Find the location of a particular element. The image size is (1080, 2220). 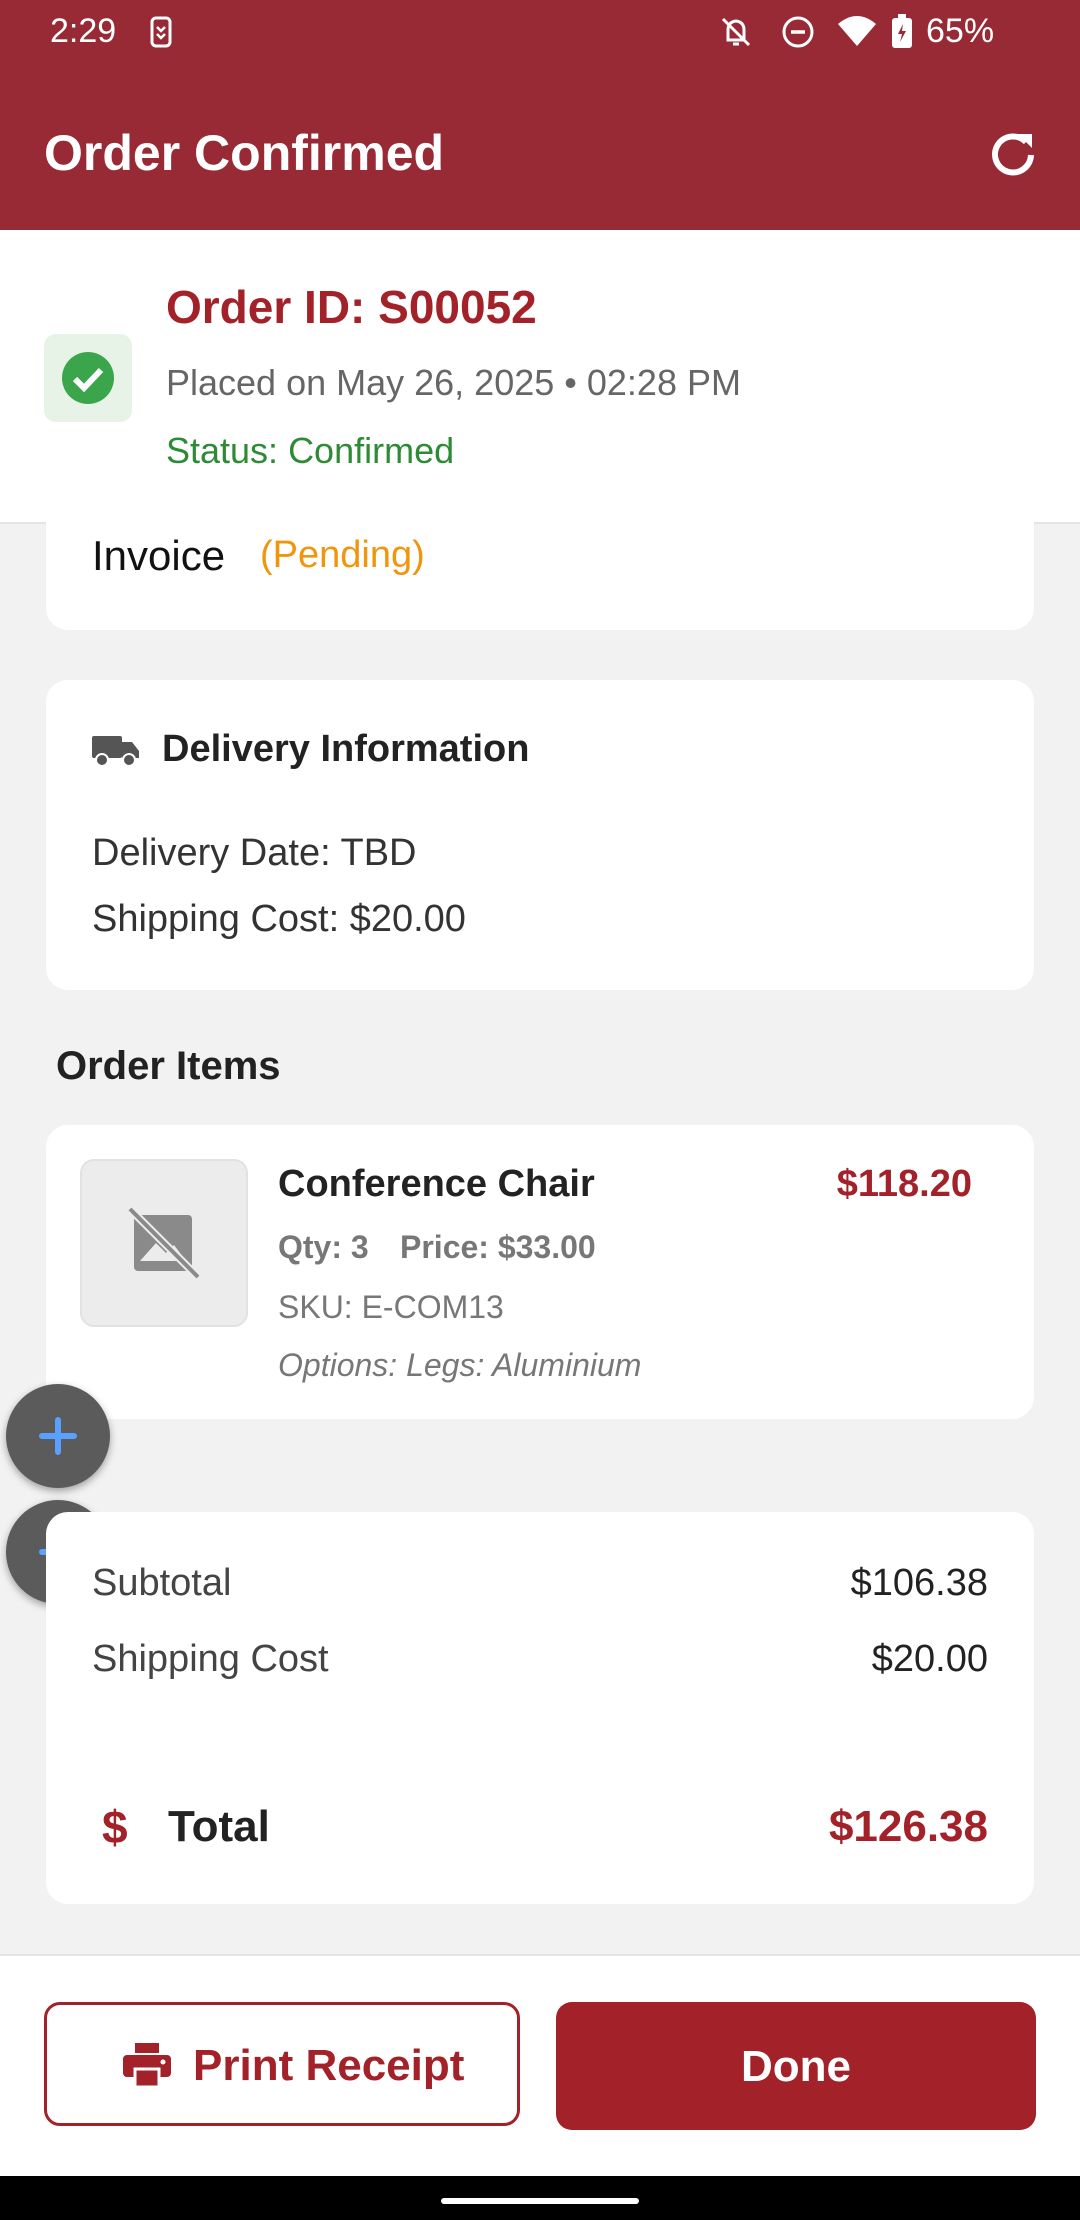

battery-icon is located at coordinates (902, 31).